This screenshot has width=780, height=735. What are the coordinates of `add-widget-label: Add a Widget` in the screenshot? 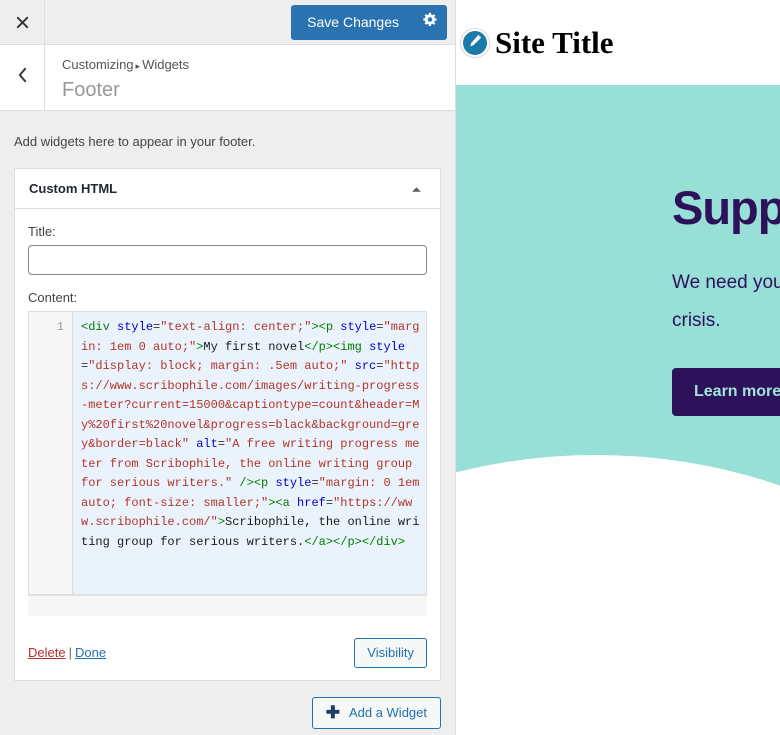 It's located at (387, 712).